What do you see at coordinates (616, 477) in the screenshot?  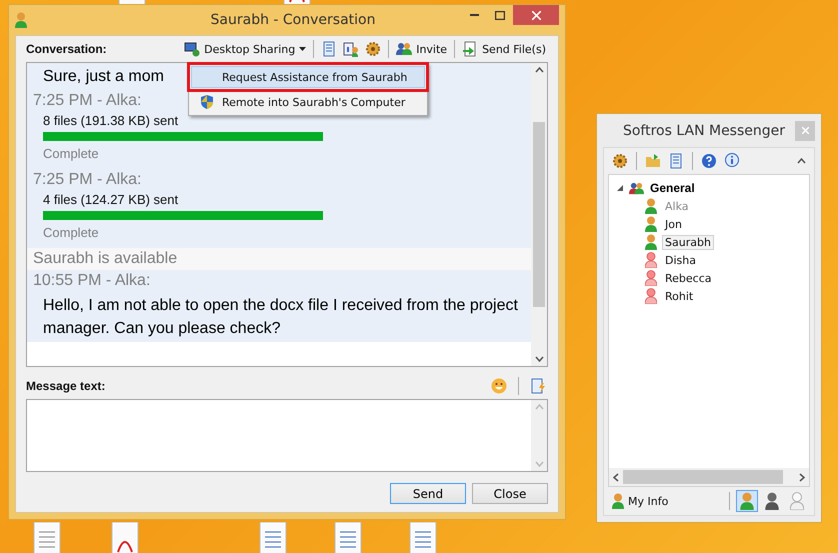 I see `scroll-left-icon` at bounding box center [616, 477].